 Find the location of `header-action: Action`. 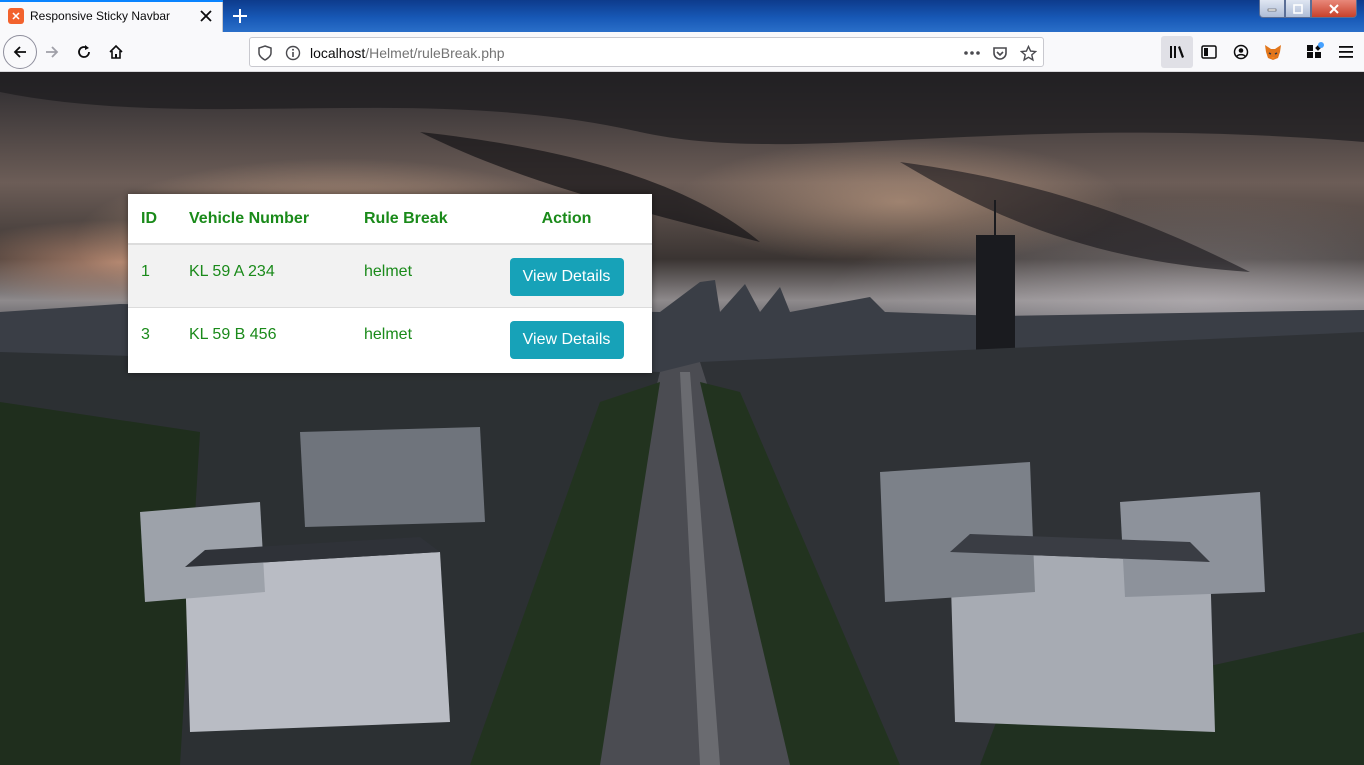

header-action: Action is located at coordinates (566, 219).